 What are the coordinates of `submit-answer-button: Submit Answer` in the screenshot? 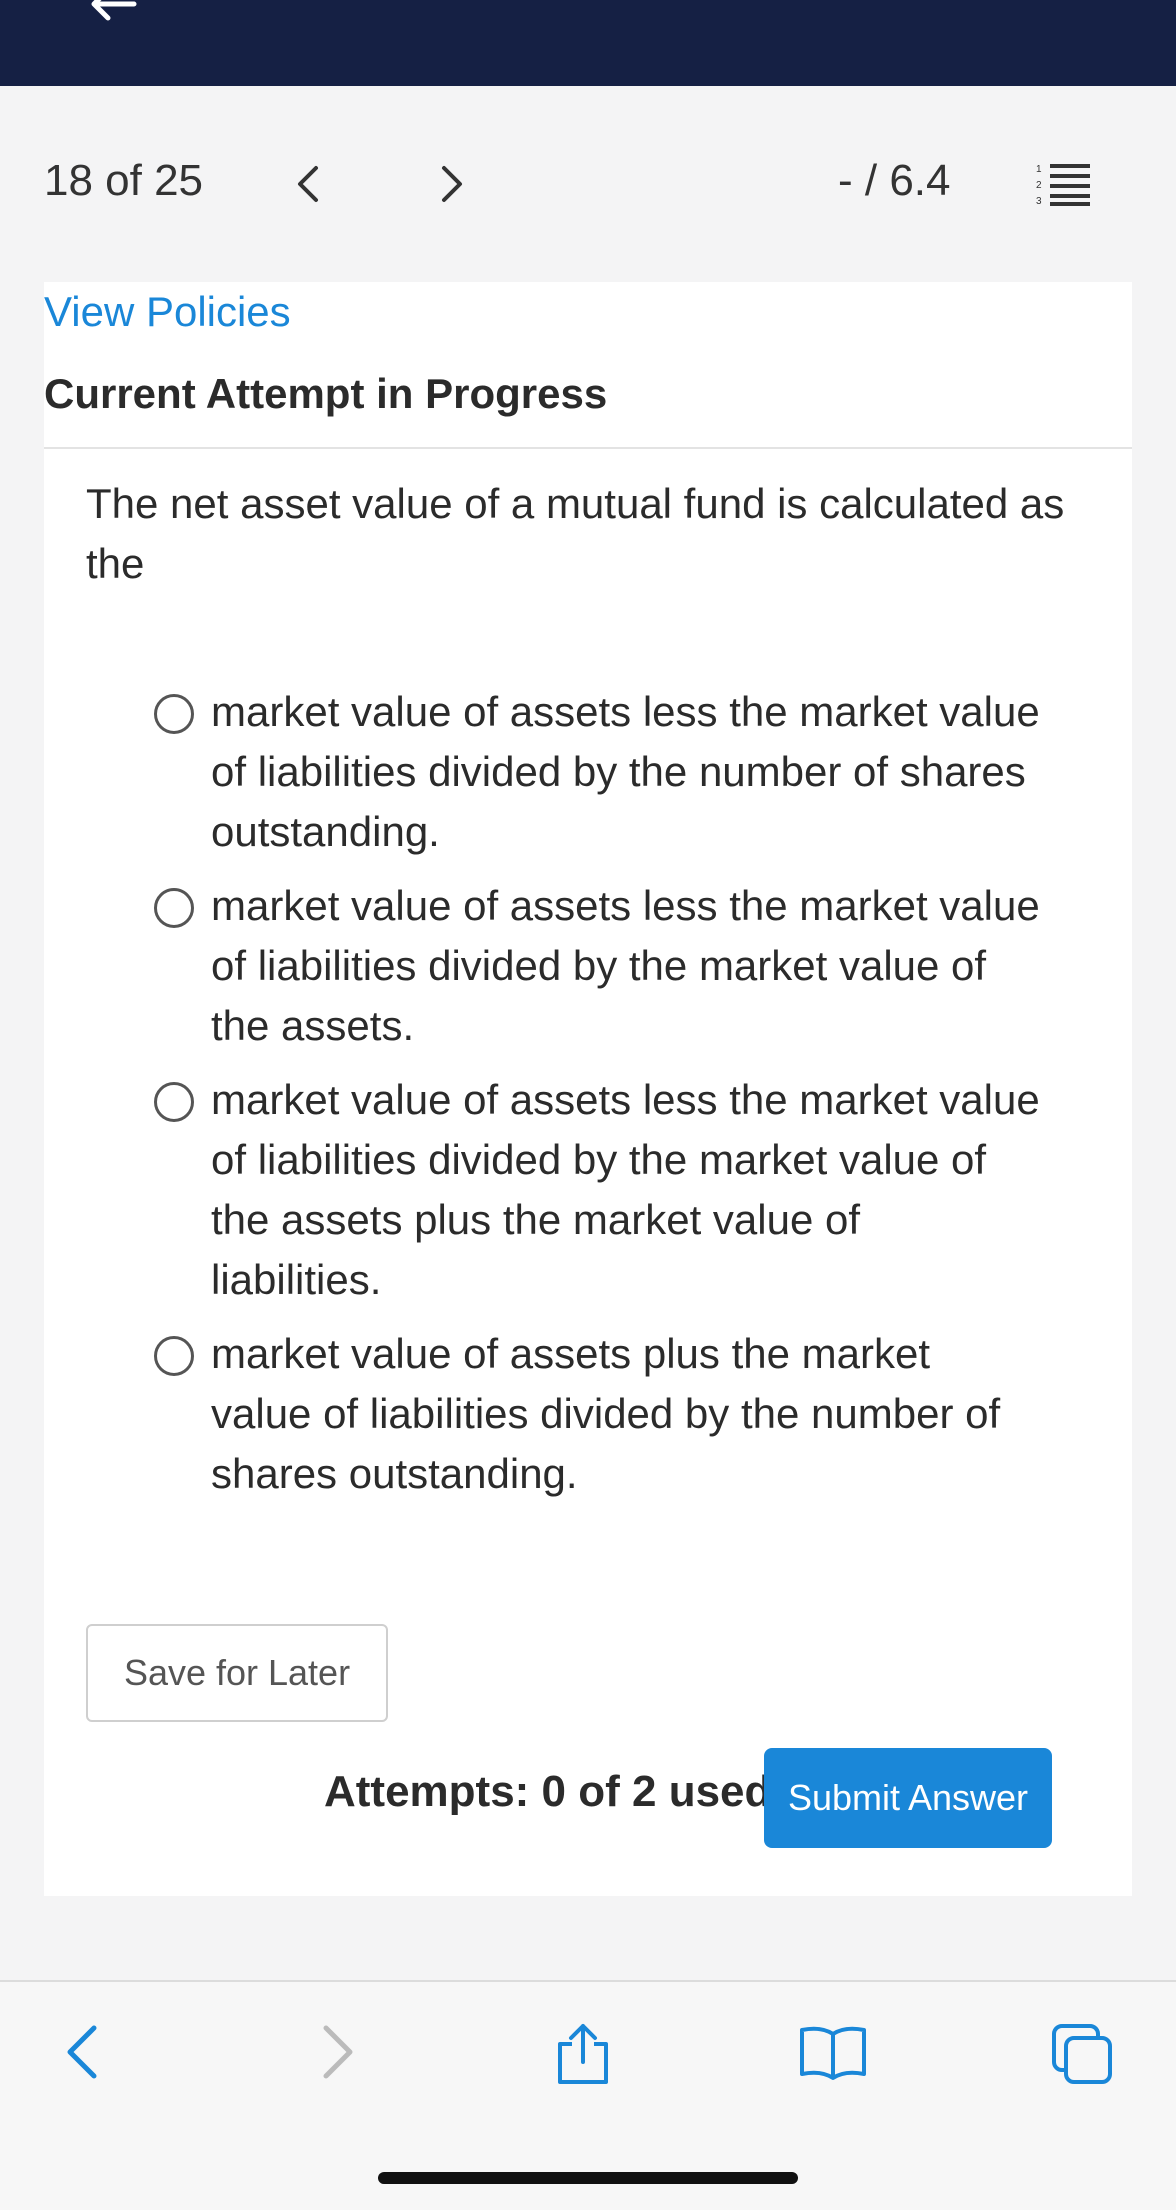 It's located at (908, 1798).